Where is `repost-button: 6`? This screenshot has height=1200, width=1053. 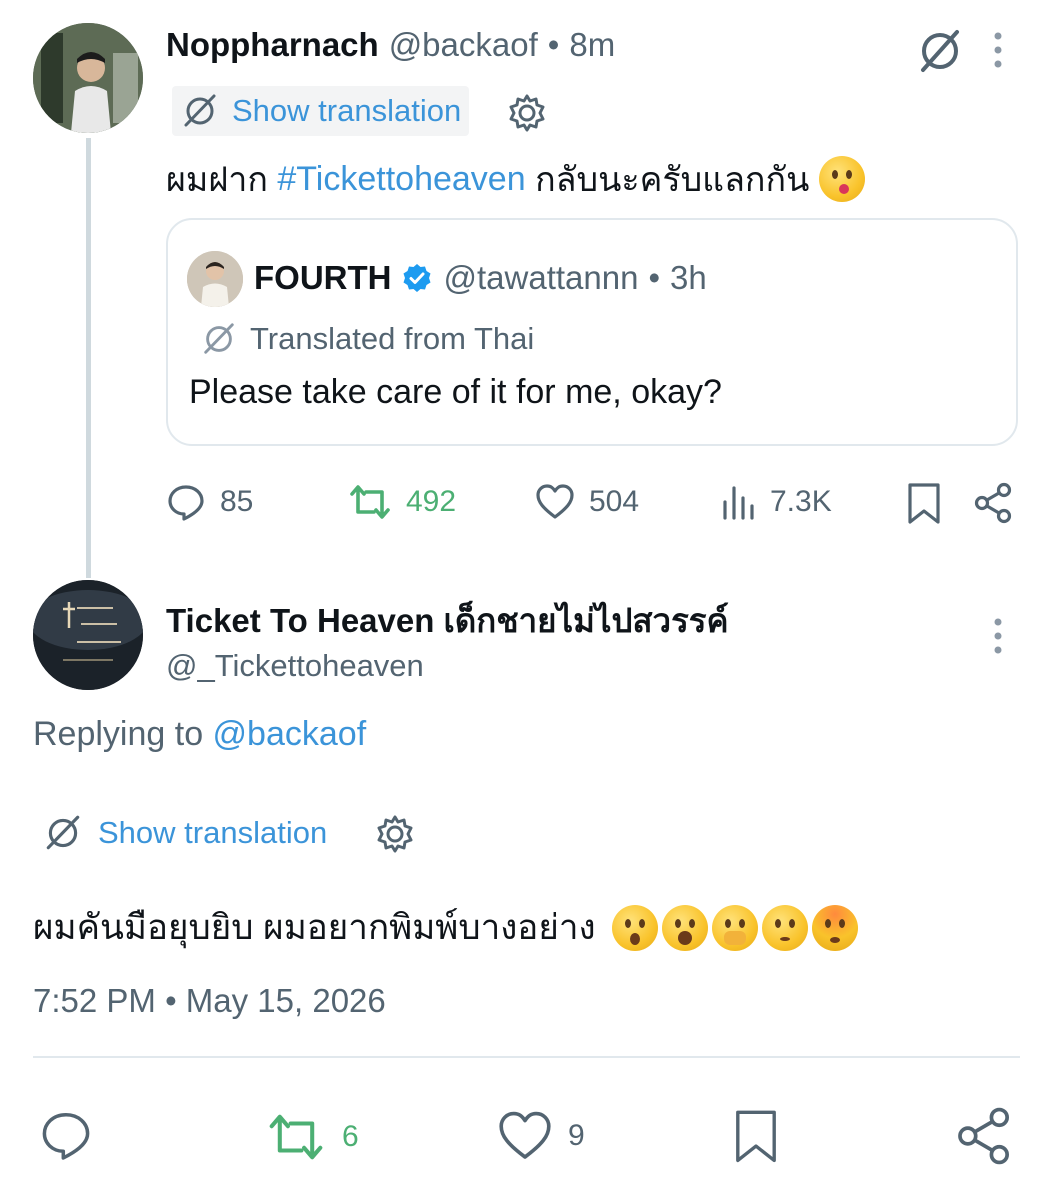
repost-button: 6 is located at coordinates (311, 1137).